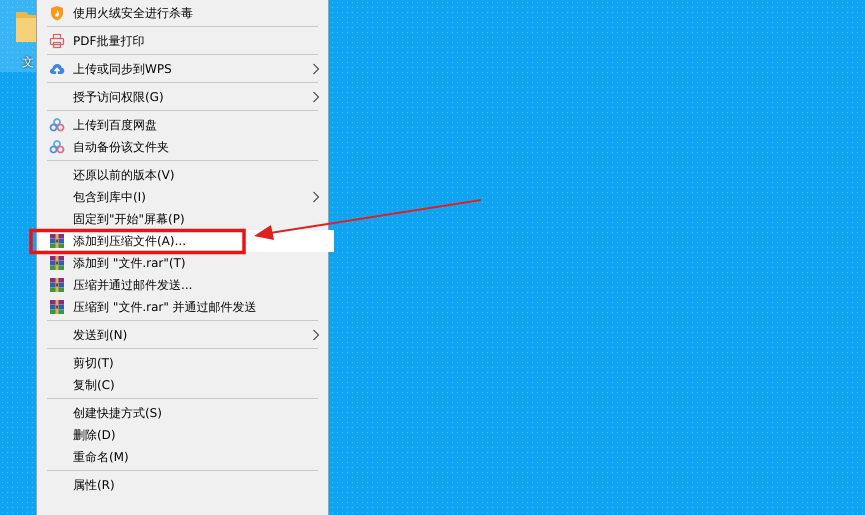 The image size is (865, 515). What do you see at coordinates (115, 125) in the screenshot?
I see `menu-item-label: 上传到百度网盘` at bounding box center [115, 125].